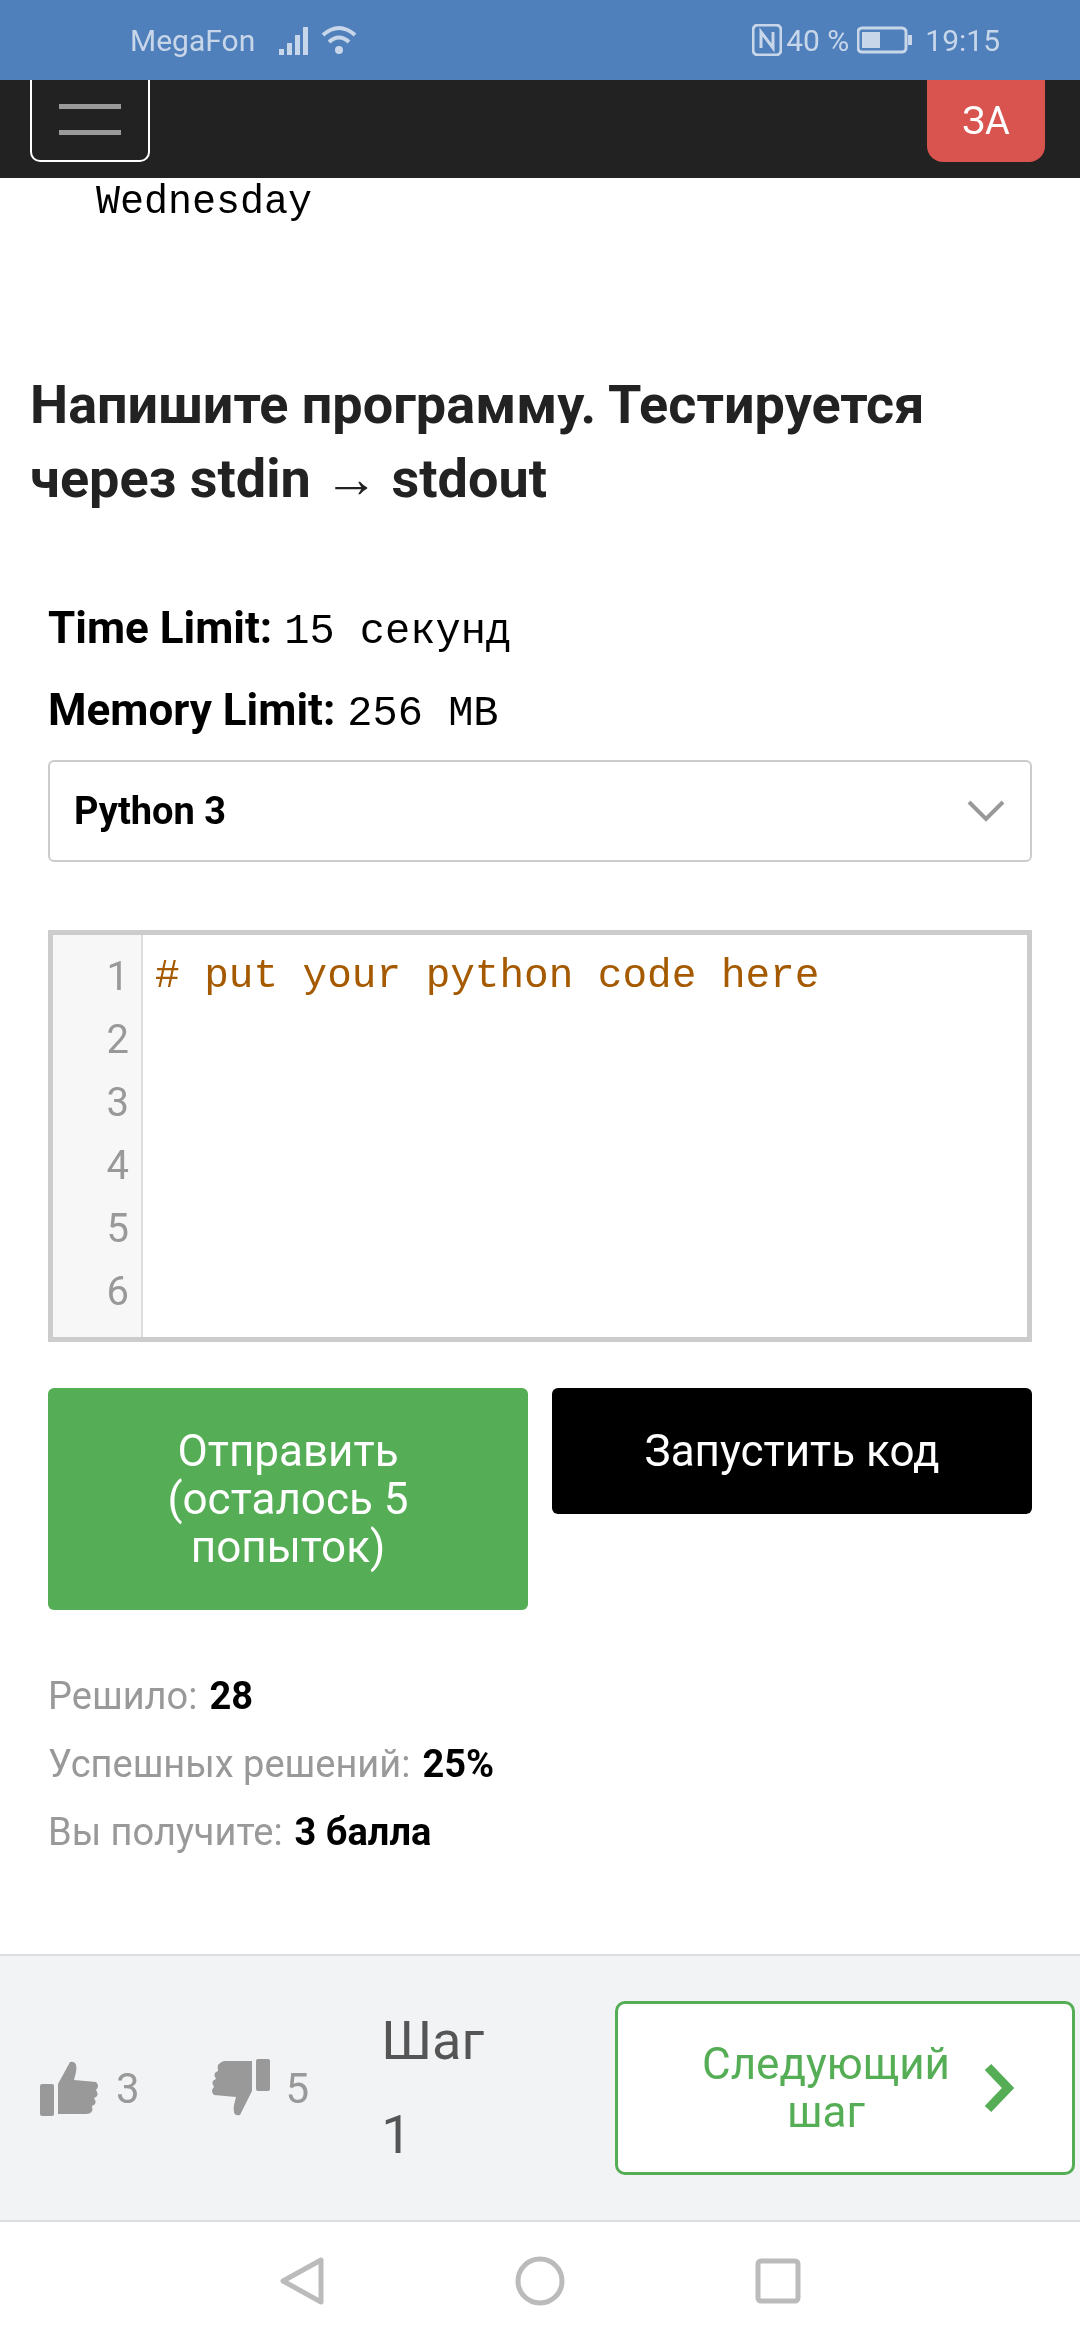  I want to click on output-text: Wednesday, so click(204, 202).